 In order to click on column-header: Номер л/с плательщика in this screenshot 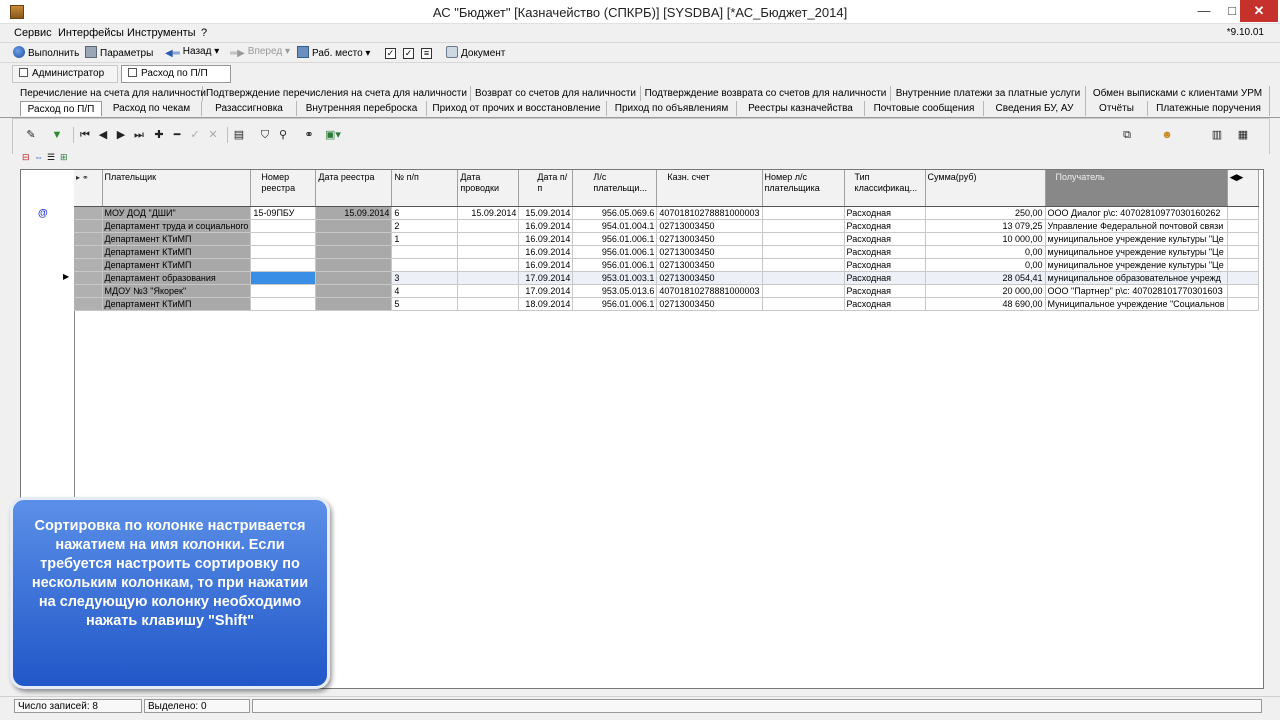, I will do `click(803, 188)`.